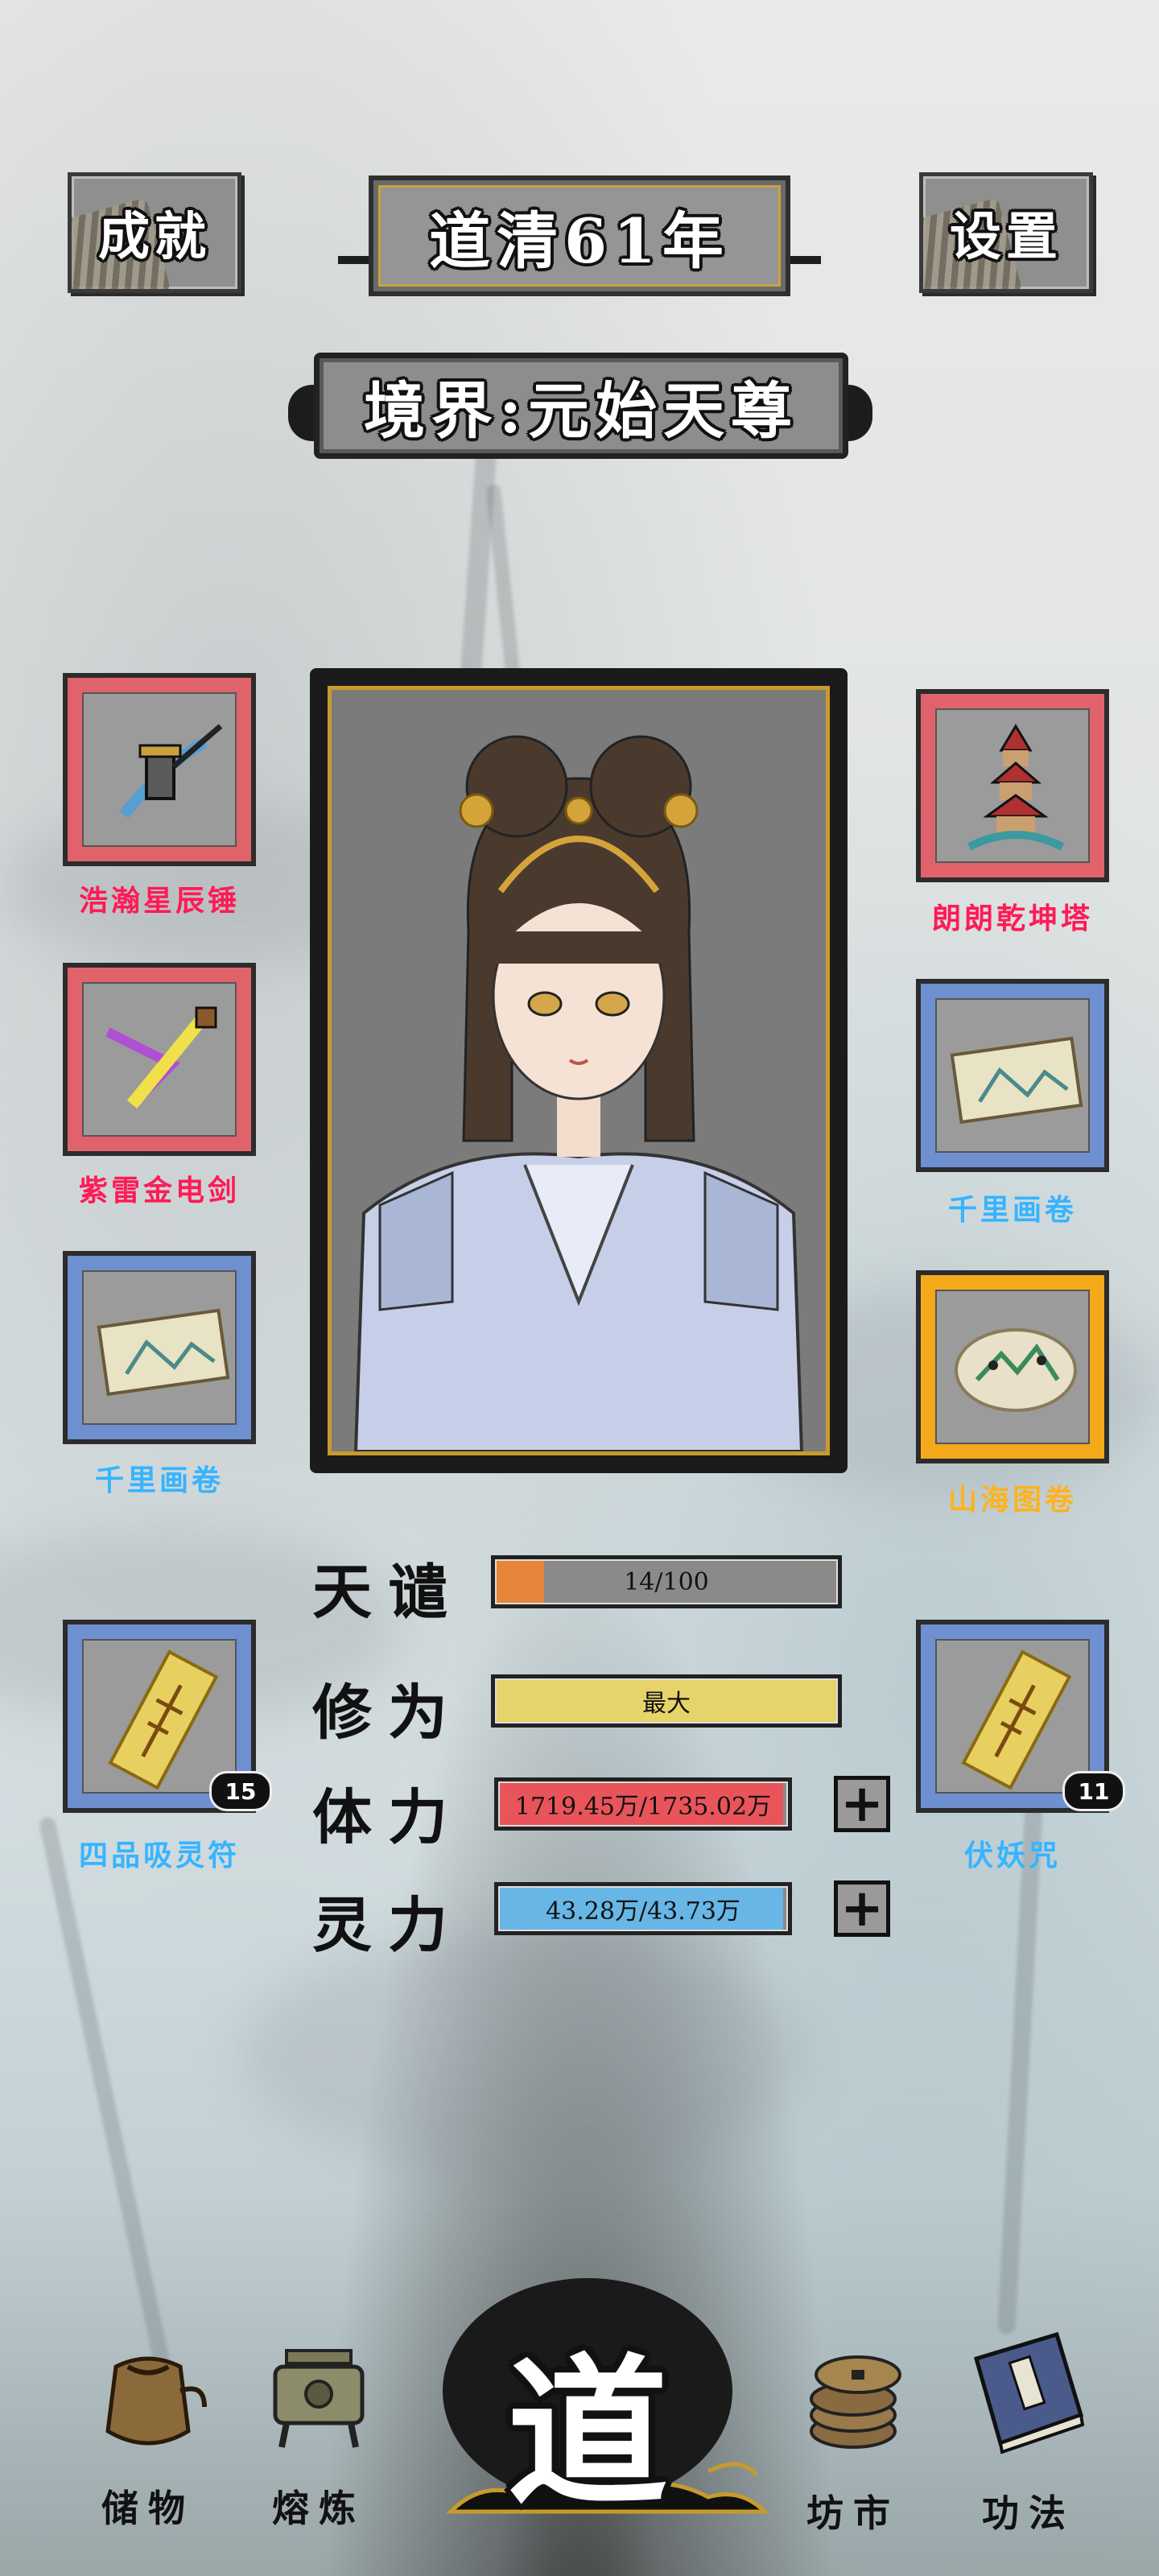 This screenshot has height=2576, width=1159. Describe the element at coordinates (1028, 2513) in the screenshot. I see `nav-techniques-label: 功法` at that location.